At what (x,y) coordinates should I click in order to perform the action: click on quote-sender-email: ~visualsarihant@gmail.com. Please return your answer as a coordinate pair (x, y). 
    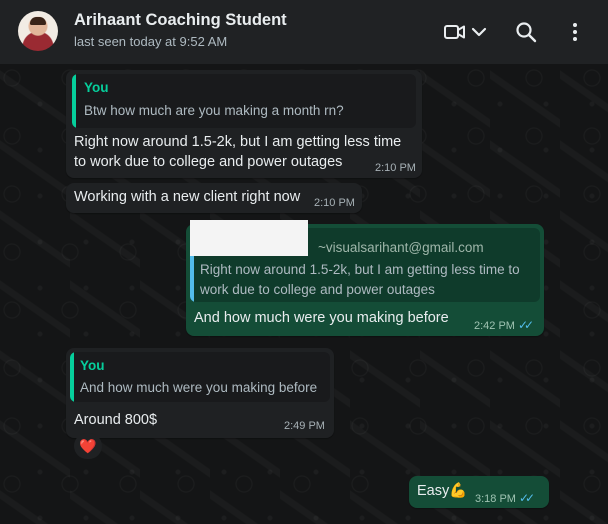
    Looking at the image, I should click on (401, 247).